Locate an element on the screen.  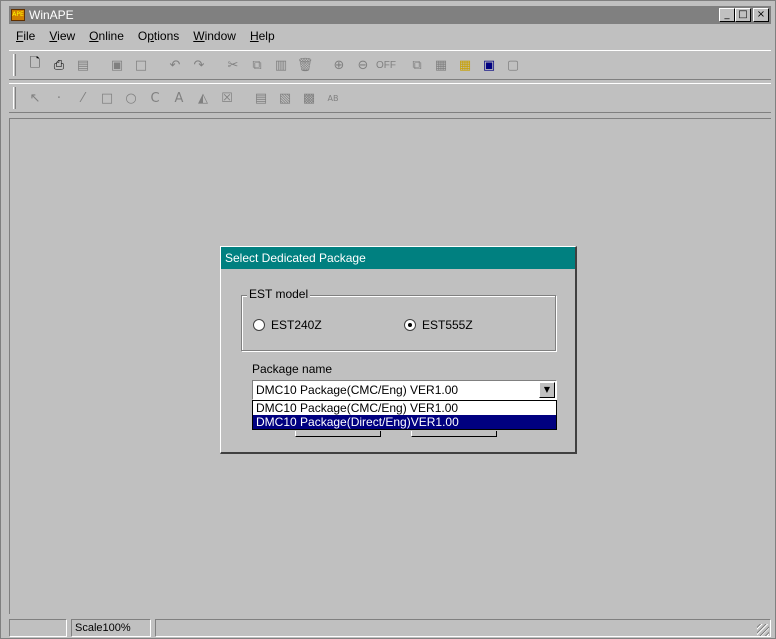
ab-icon: AB is located at coordinates (333, 98).